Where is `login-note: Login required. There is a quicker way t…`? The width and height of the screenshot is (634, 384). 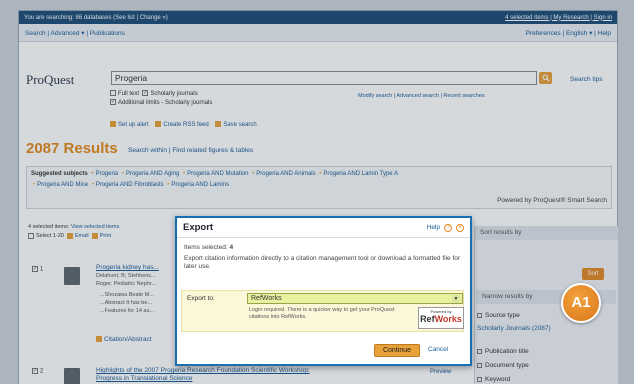 login-note: Login required. There is a quicker way t… is located at coordinates (322, 313).